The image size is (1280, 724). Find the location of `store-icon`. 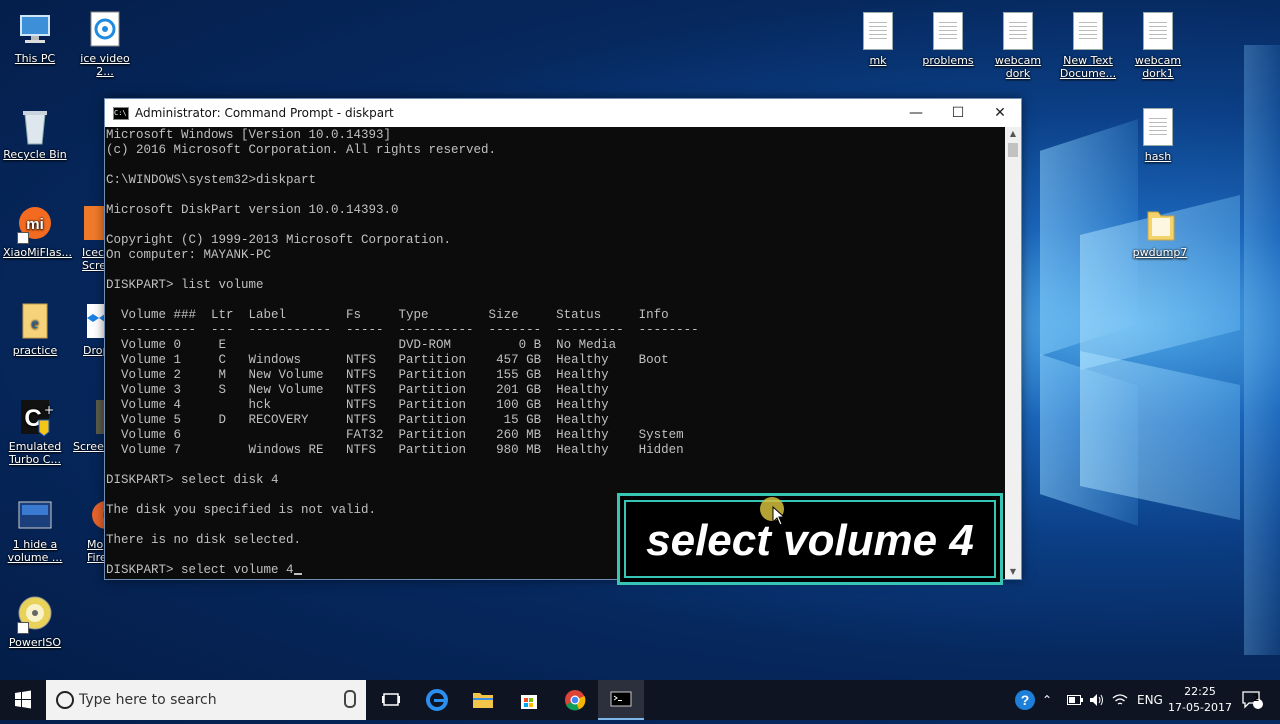

store-icon is located at coordinates (529, 702).